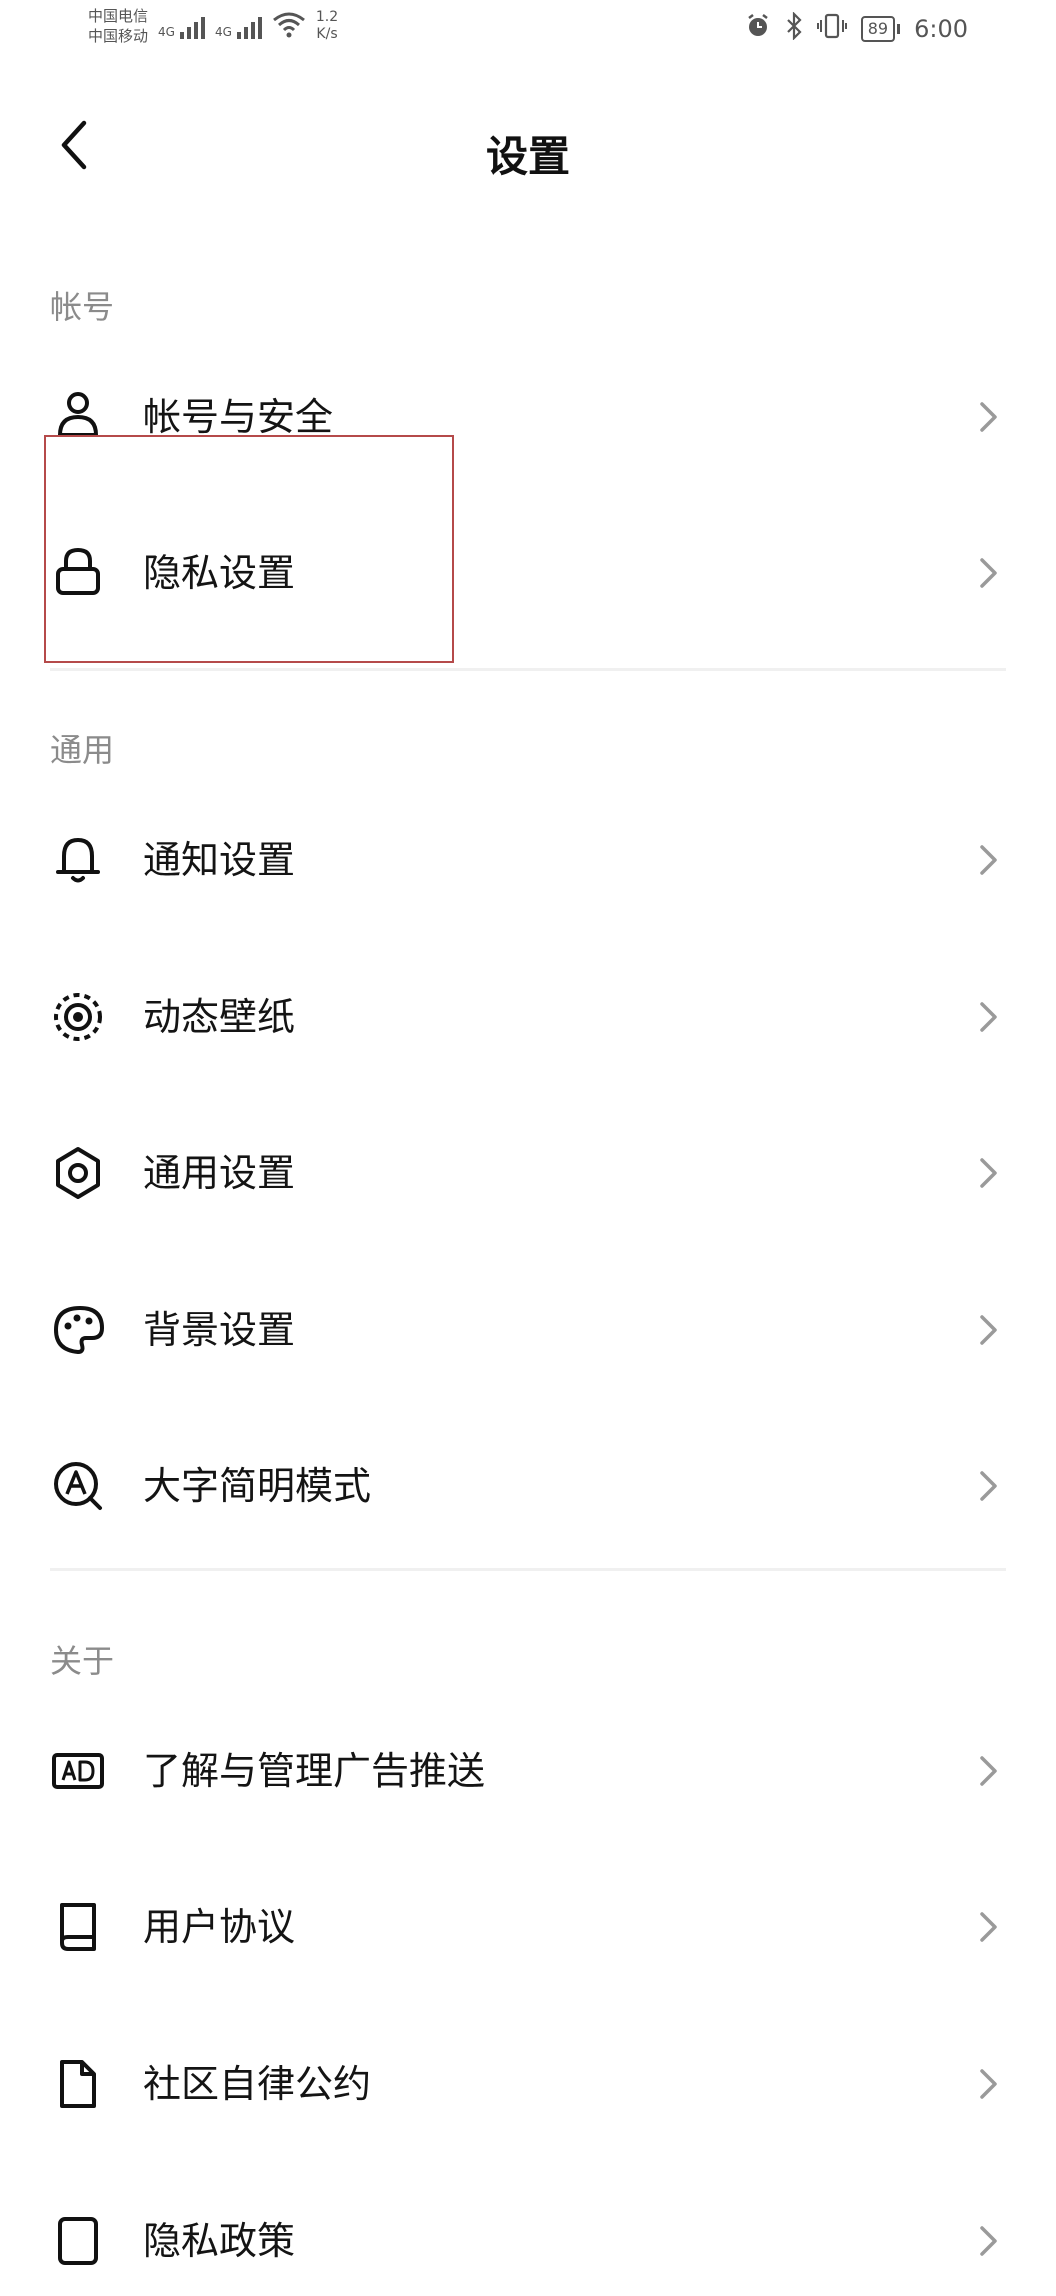 This screenshot has height=2296, width=1056. Describe the element at coordinates (528, 1330) in the screenshot. I see `settings-item-background-settings: 背景设置` at that location.